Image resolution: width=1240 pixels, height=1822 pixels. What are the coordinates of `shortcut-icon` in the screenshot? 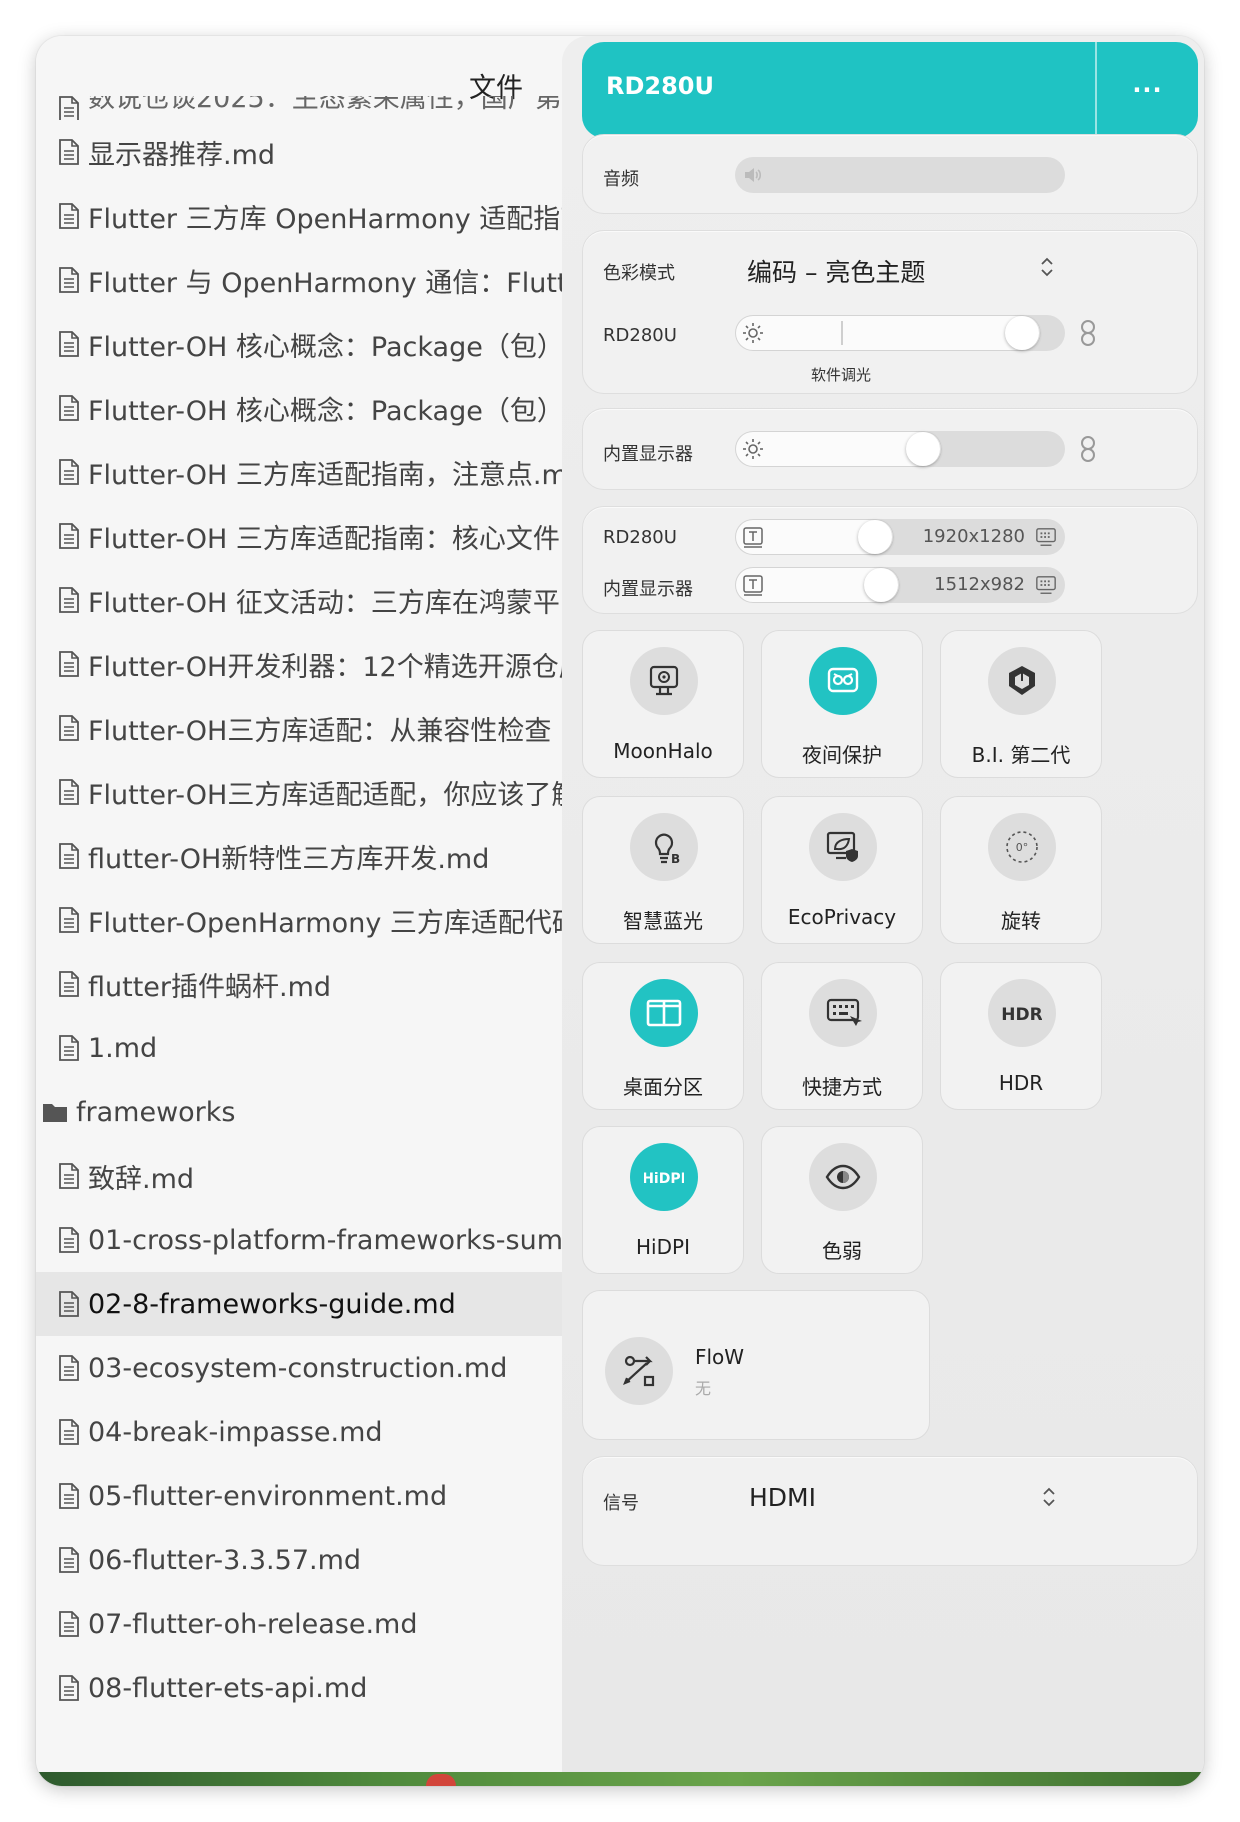 It's located at (843, 1013).